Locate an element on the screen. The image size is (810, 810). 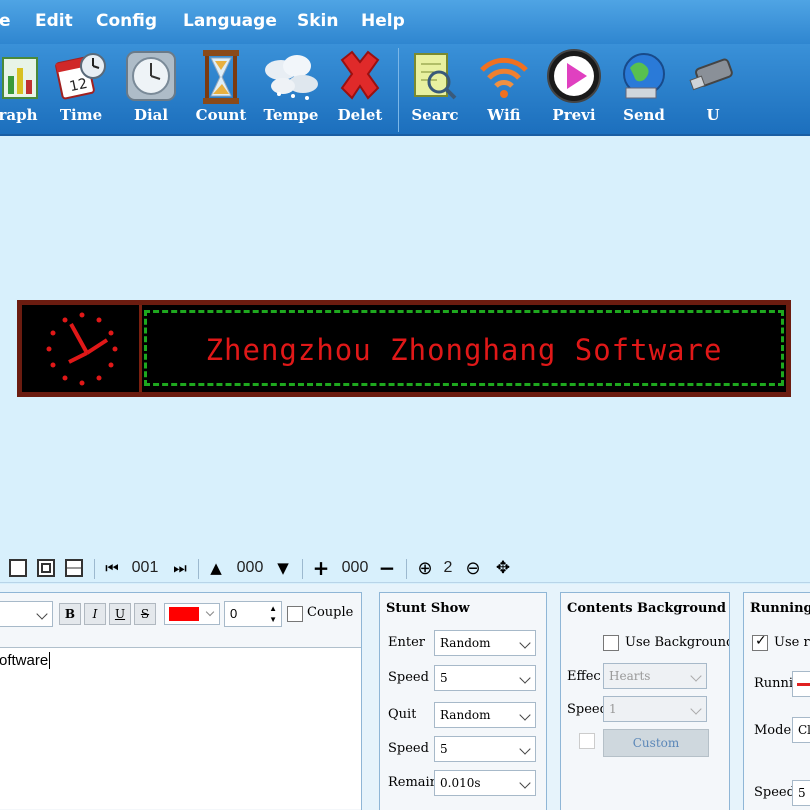
plus-icon: + is located at coordinates (321, 568).